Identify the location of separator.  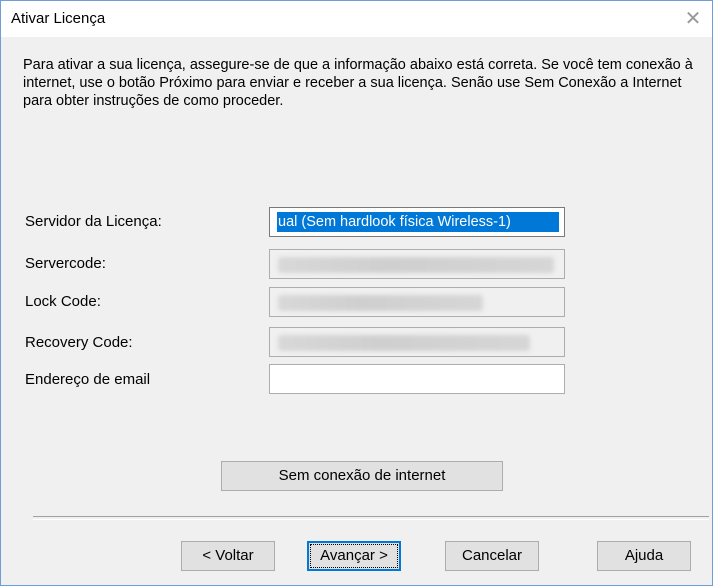
(371, 518).